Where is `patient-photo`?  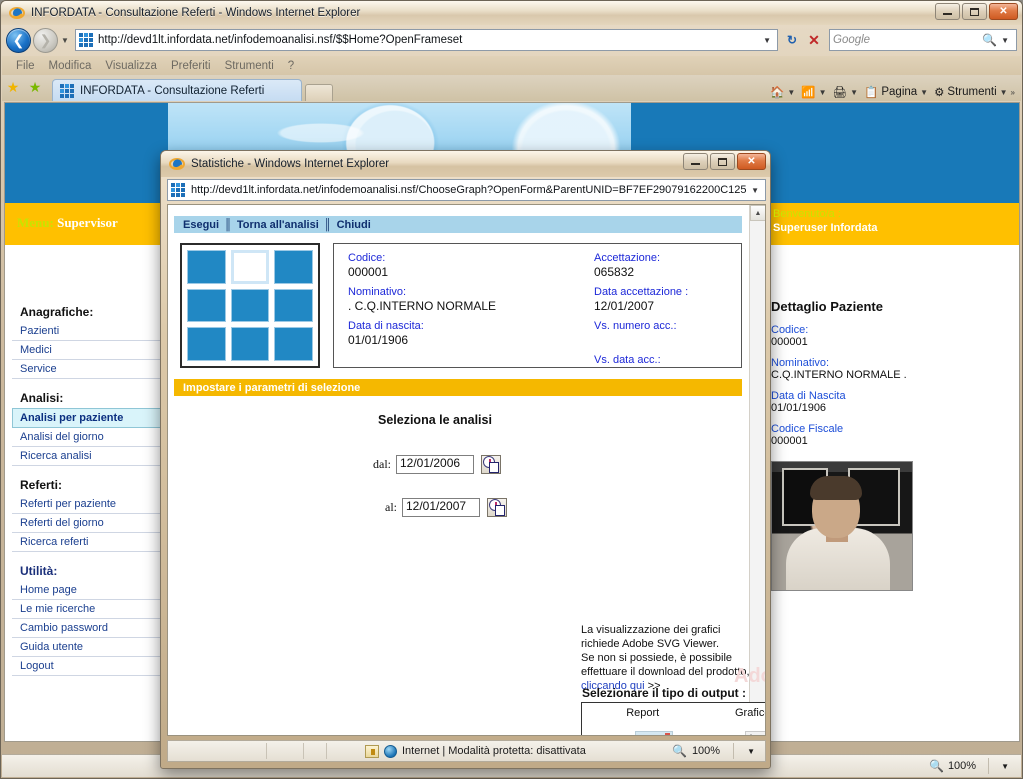 patient-photo is located at coordinates (842, 526).